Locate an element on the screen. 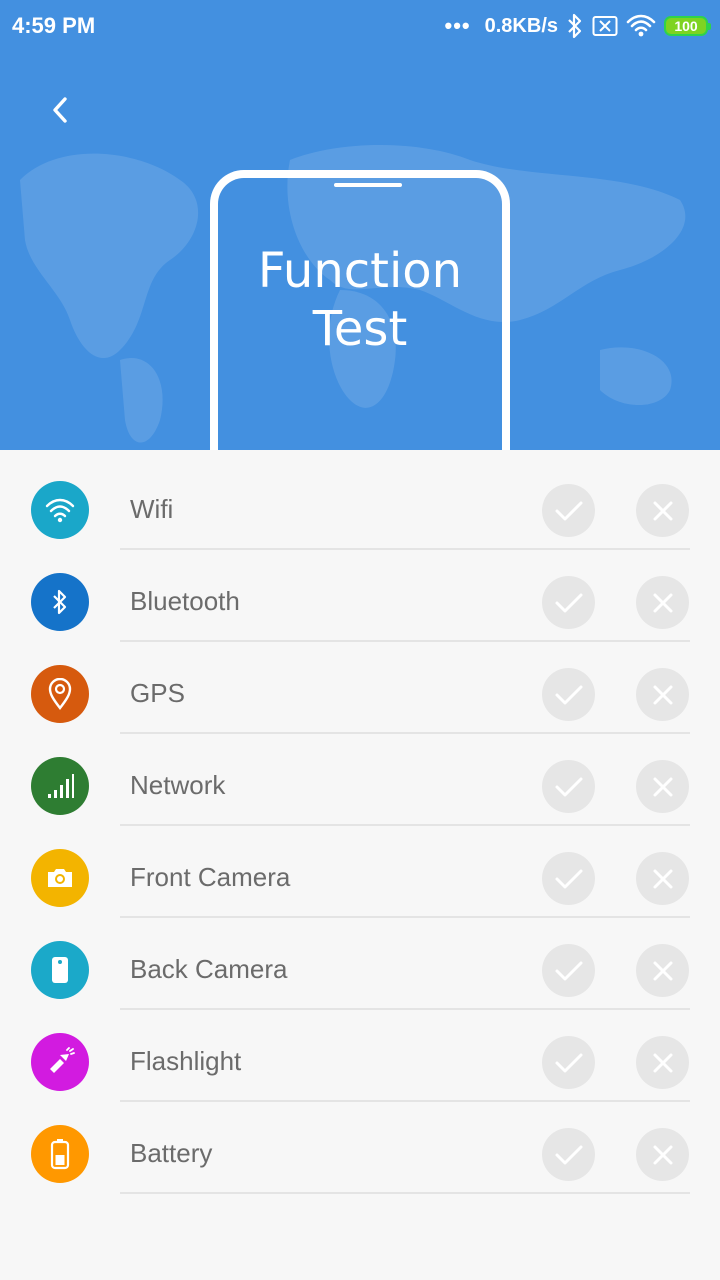 This screenshot has height=1280, width=720. pass-button-battery is located at coordinates (568, 1154).